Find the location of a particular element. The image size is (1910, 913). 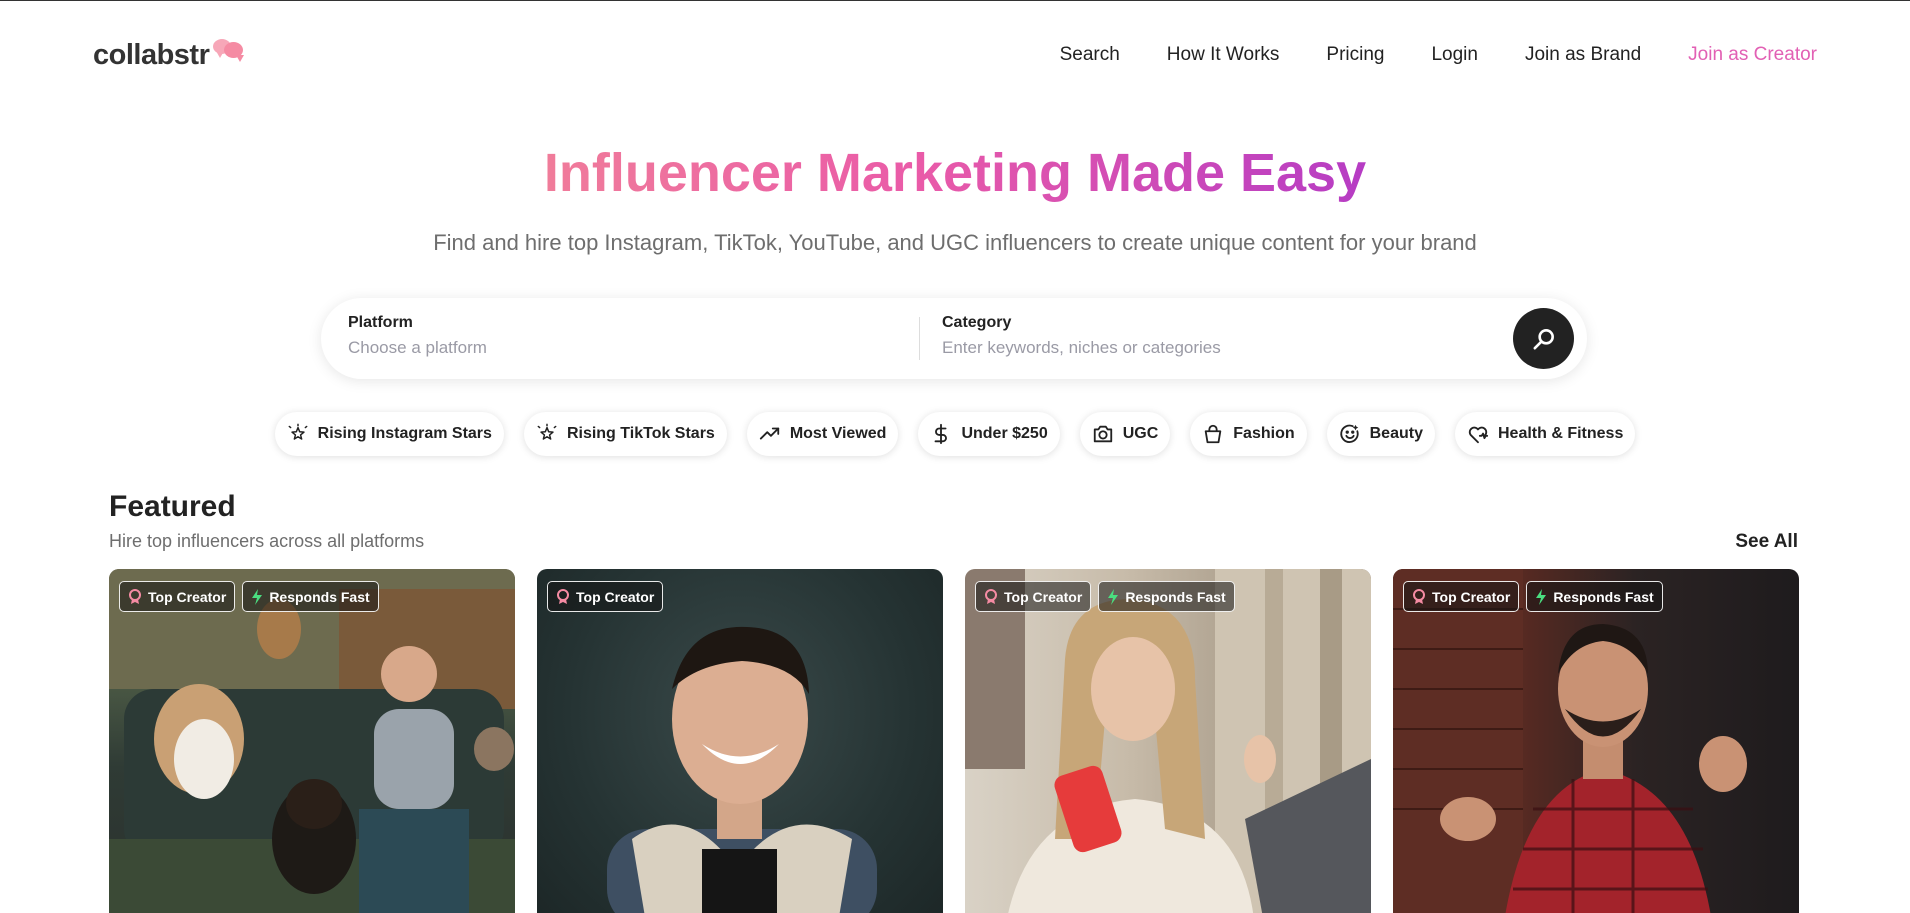

featured-title: Featured is located at coordinates (172, 506).